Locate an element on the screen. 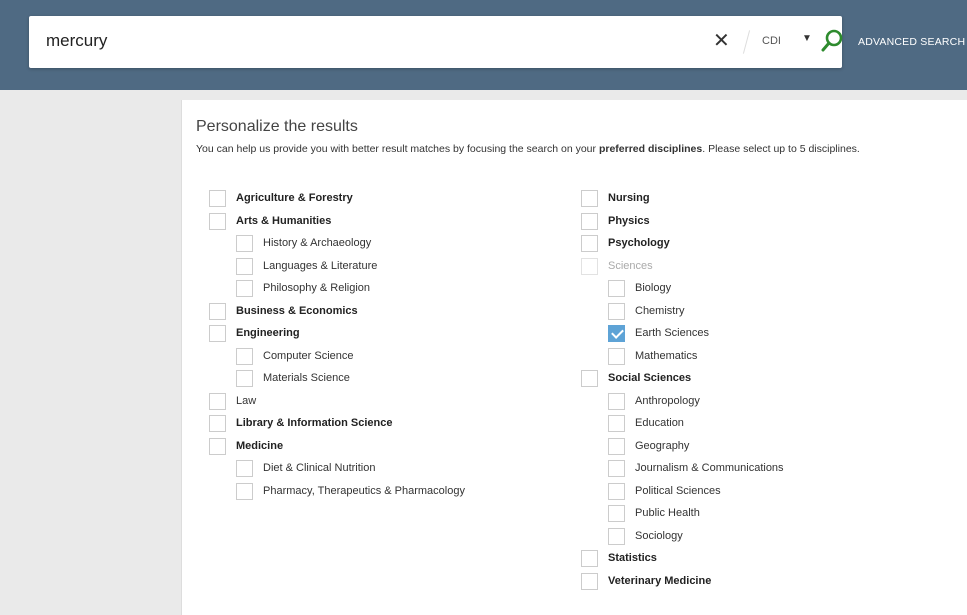 Image resolution: width=967 pixels, height=615 pixels. discipline-item: Library & Information Science is located at coordinates (300, 426).